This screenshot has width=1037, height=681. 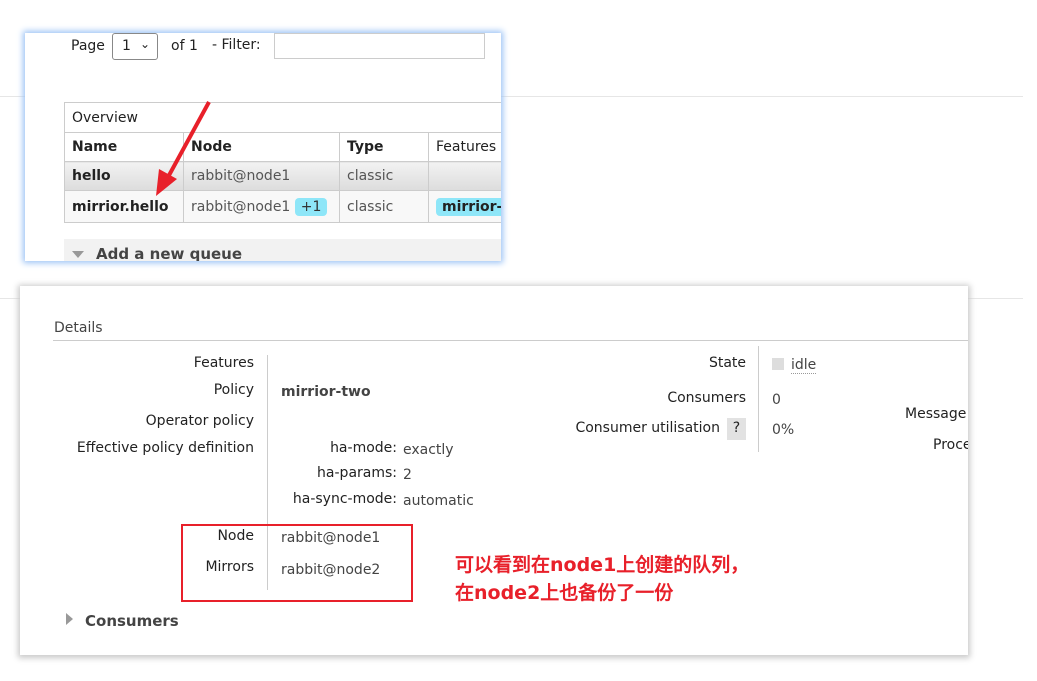 What do you see at coordinates (706, 398) in the screenshot?
I see `consumers-label: Consumers` at bounding box center [706, 398].